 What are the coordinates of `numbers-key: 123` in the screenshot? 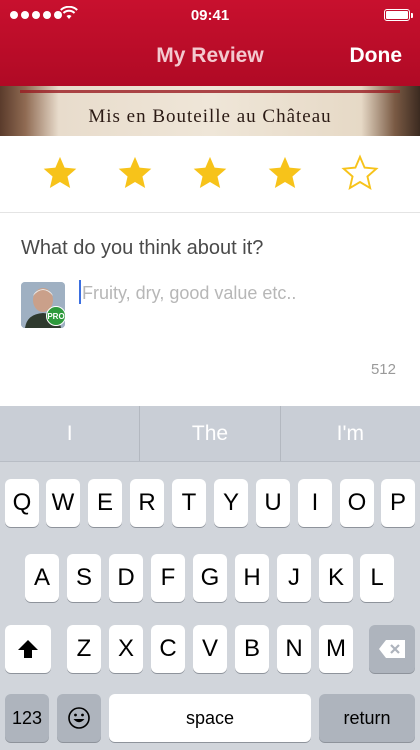 It's located at (27, 718).